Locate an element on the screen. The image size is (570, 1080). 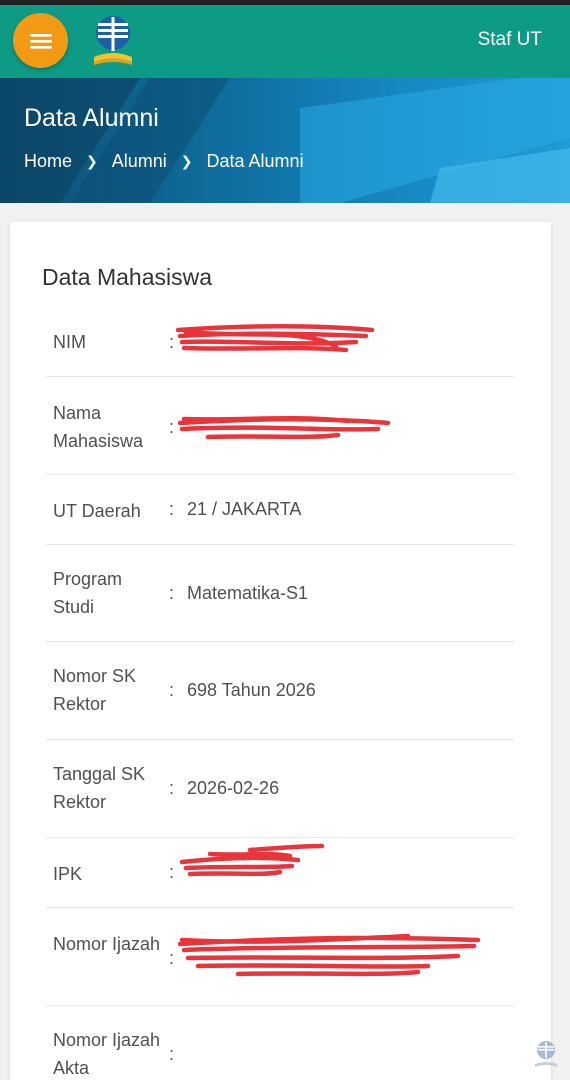
row-label: Nomor Ijazah is located at coordinates (107, 944).